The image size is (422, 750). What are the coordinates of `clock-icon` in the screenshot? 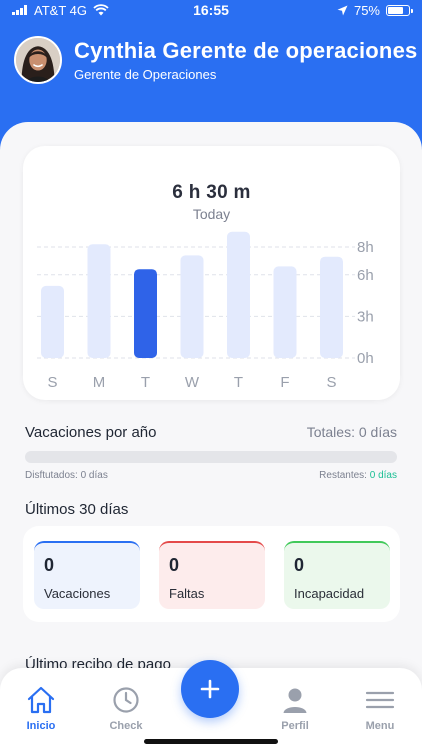 It's located at (126, 700).